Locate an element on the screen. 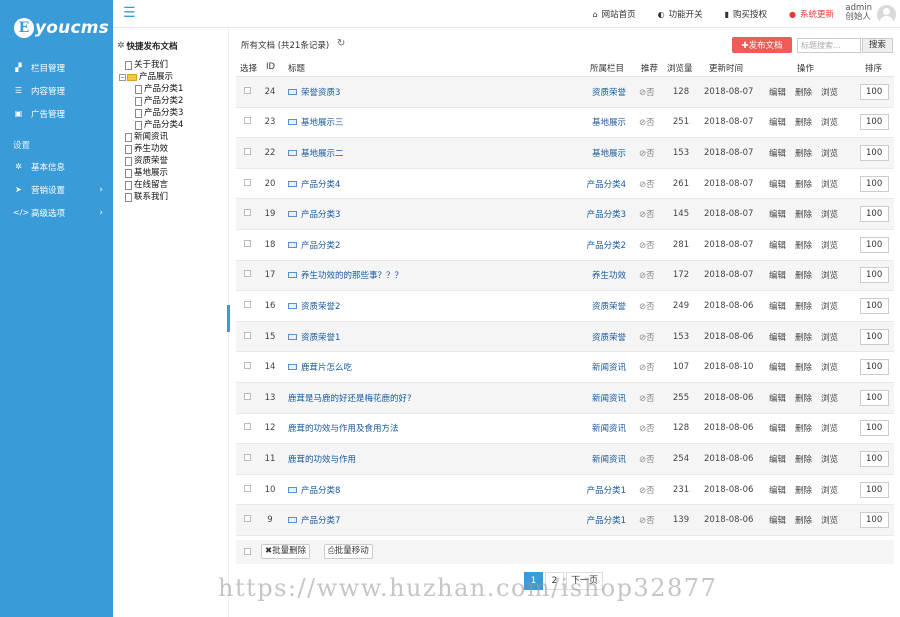  menu-toggle-icon: ☰ is located at coordinates (129, 13).